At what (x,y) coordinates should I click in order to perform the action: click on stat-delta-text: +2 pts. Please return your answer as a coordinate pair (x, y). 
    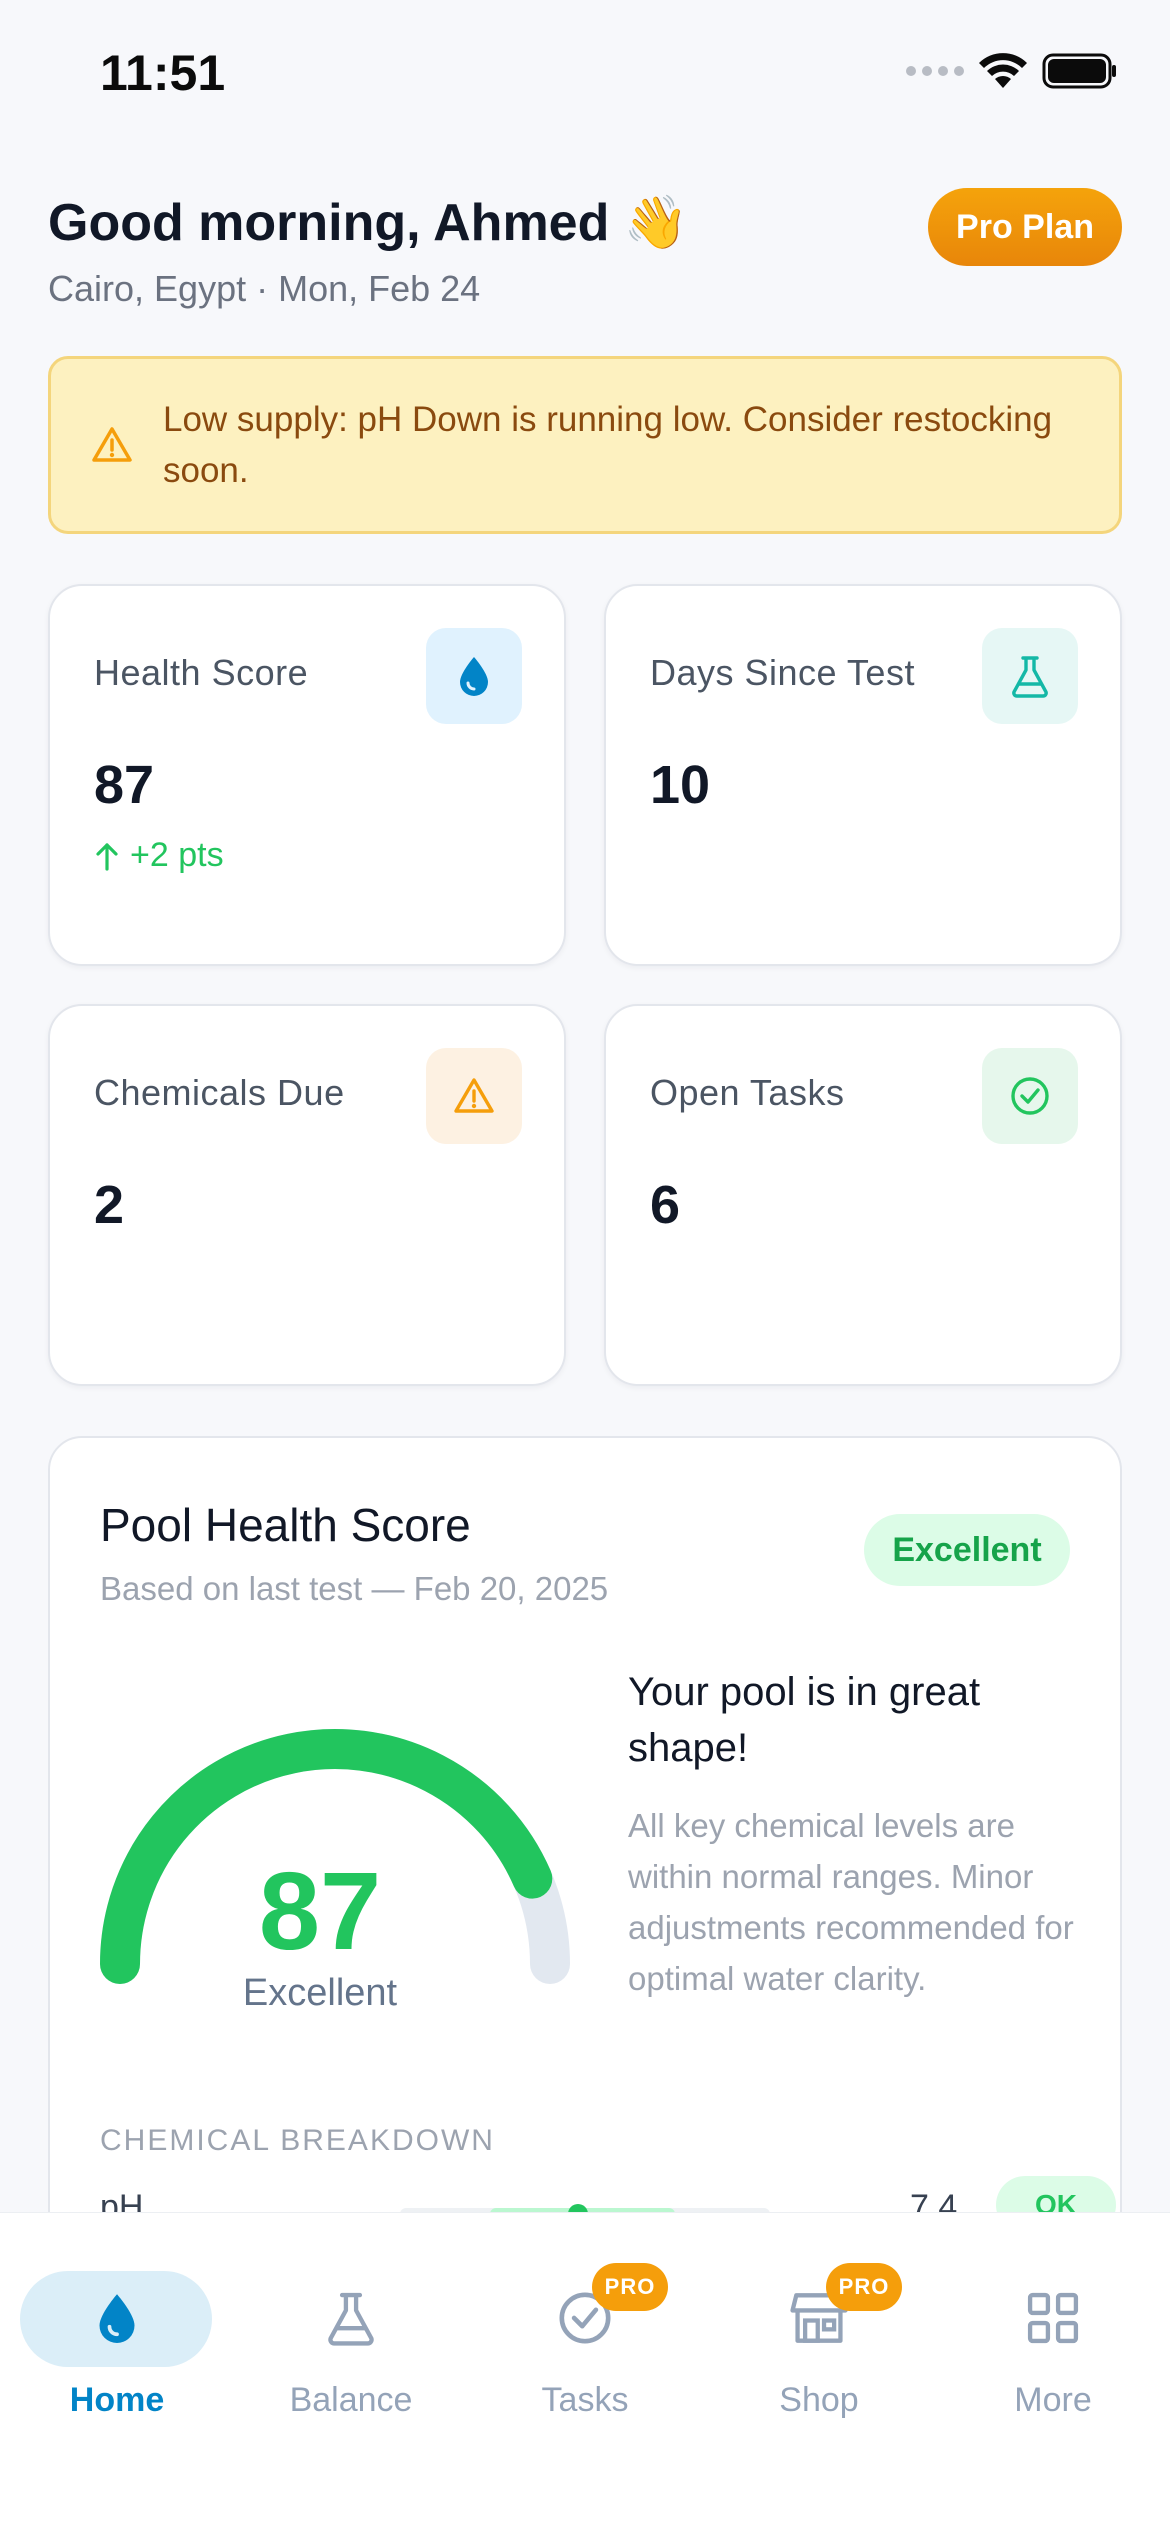
    Looking at the image, I should click on (177, 855).